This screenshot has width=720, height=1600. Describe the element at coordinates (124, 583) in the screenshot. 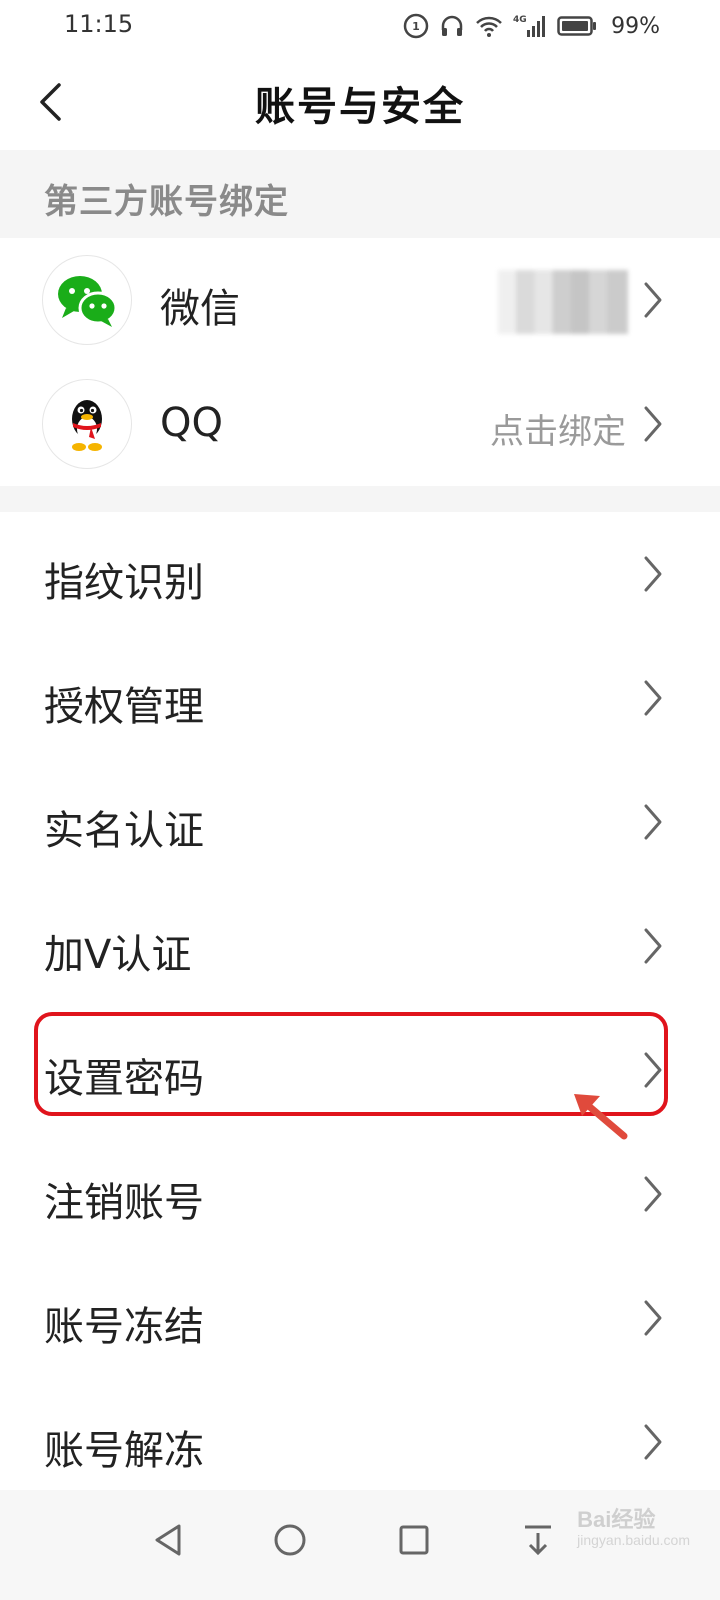

I see `menu-item-label: 指纹识别` at that location.